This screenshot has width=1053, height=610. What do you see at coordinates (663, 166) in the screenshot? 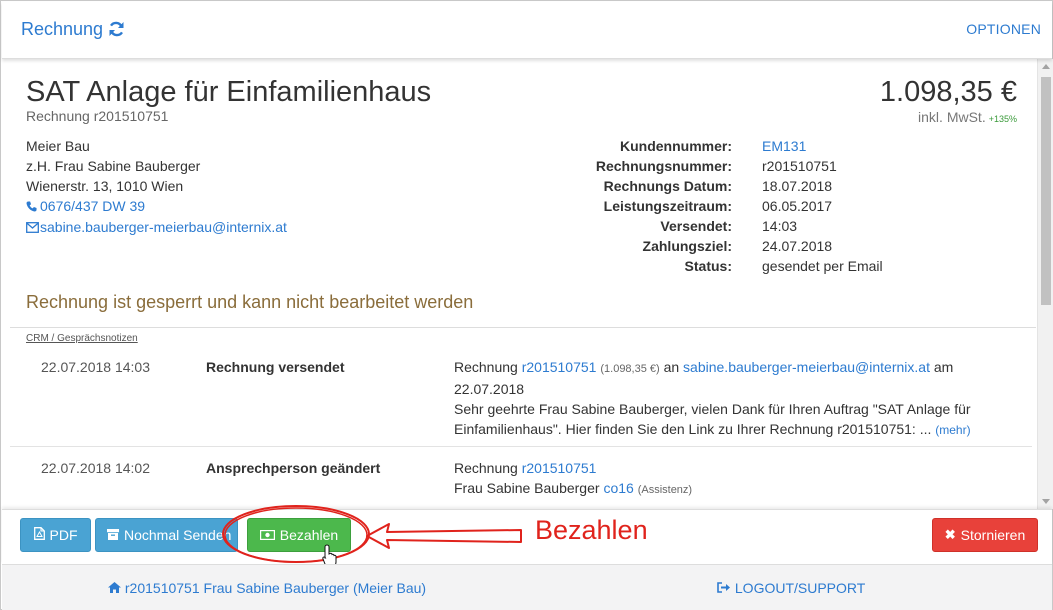
I see `detail-label: Rechnungsnummer:` at bounding box center [663, 166].